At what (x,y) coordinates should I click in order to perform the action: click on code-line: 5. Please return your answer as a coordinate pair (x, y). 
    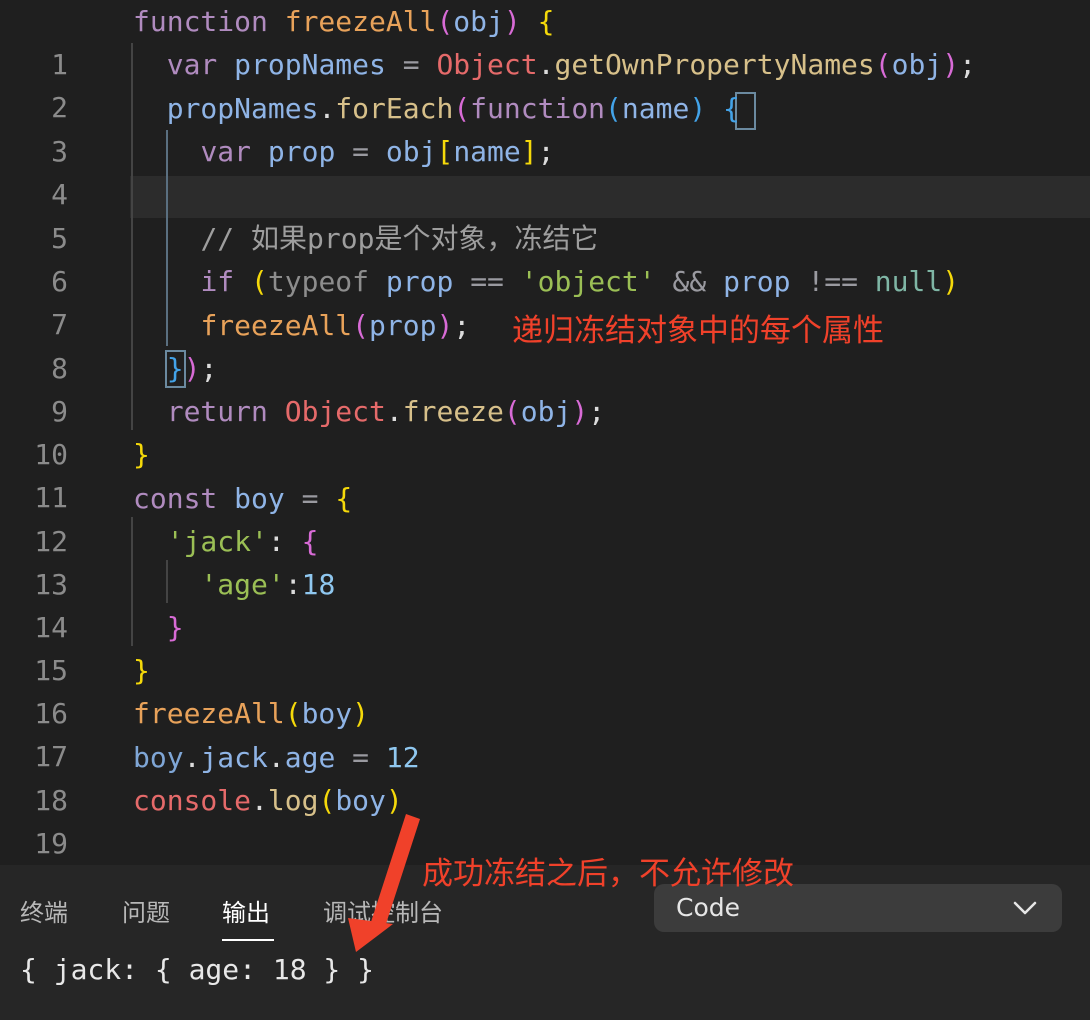
    Looking at the image, I should click on (545, 214).